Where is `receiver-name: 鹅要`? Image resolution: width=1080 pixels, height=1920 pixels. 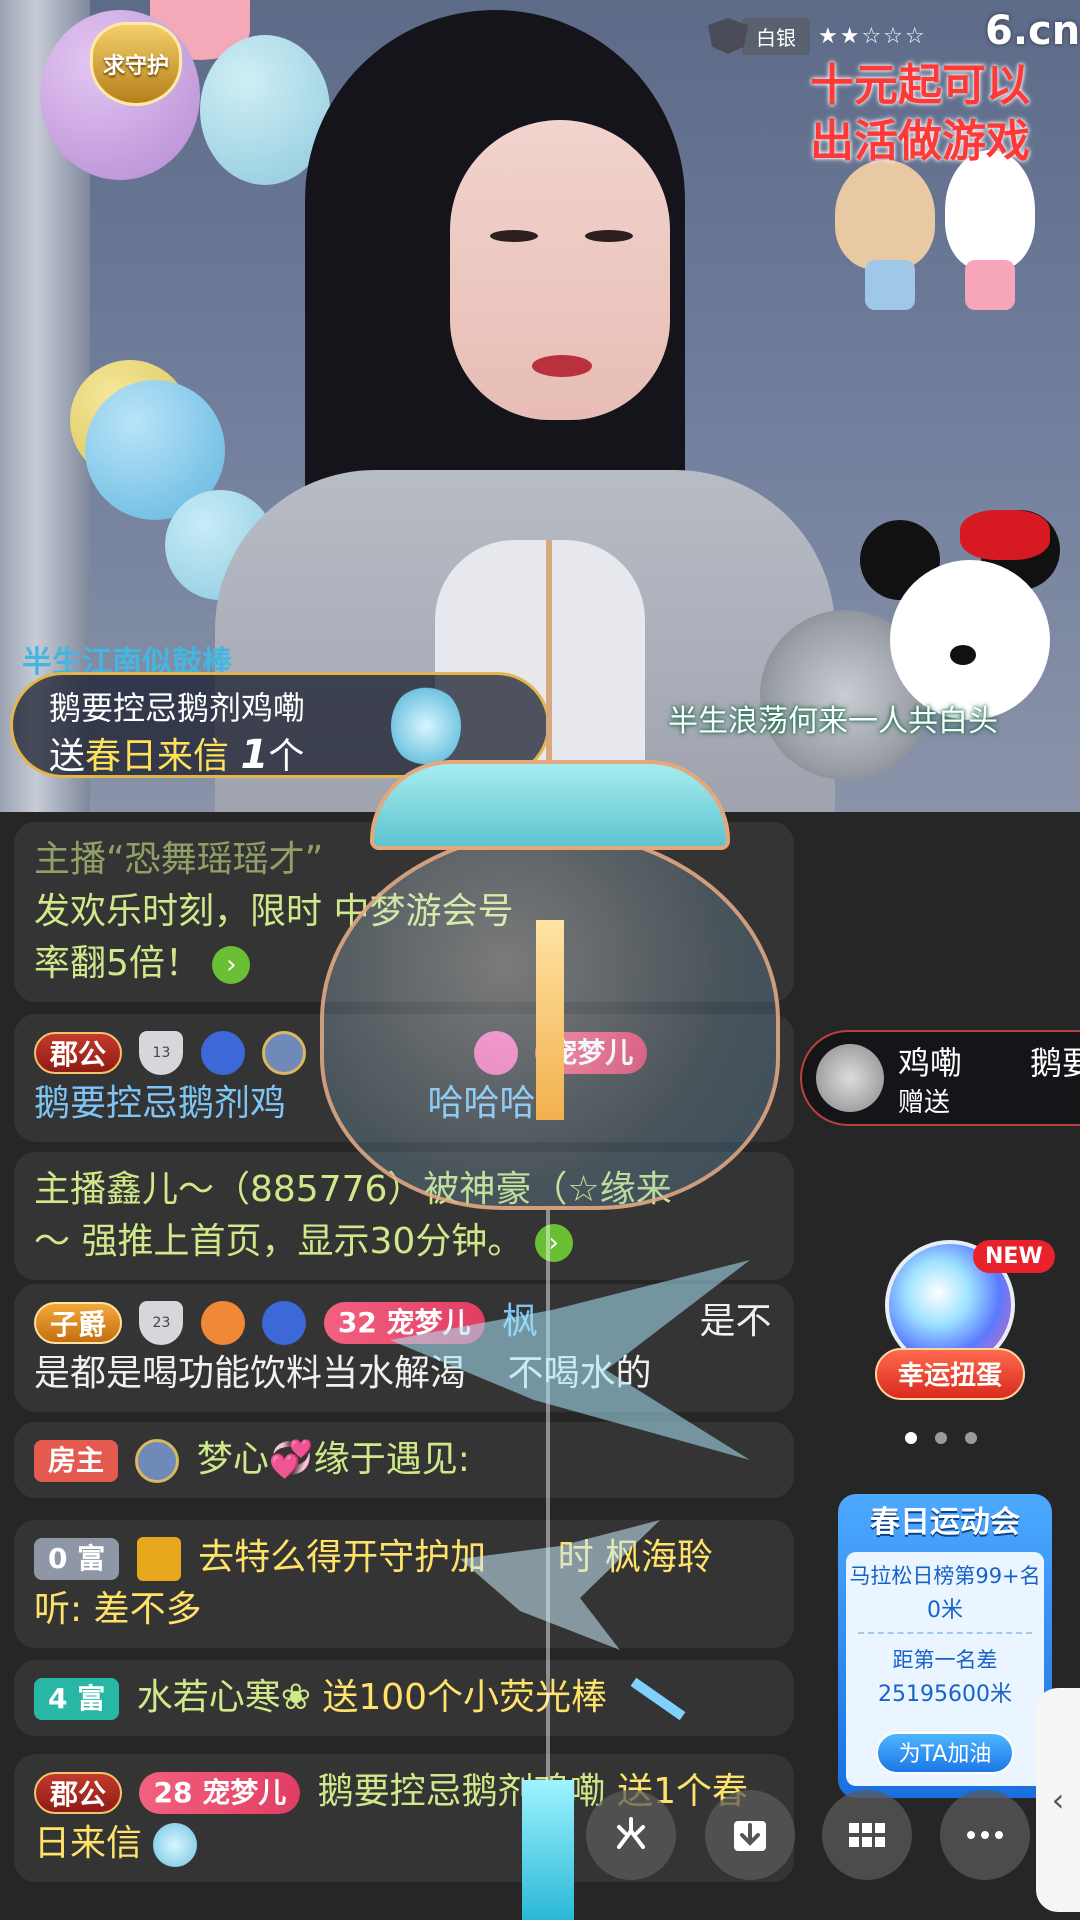
receiver-name: 鹅要 is located at coordinates (1055, 1063).